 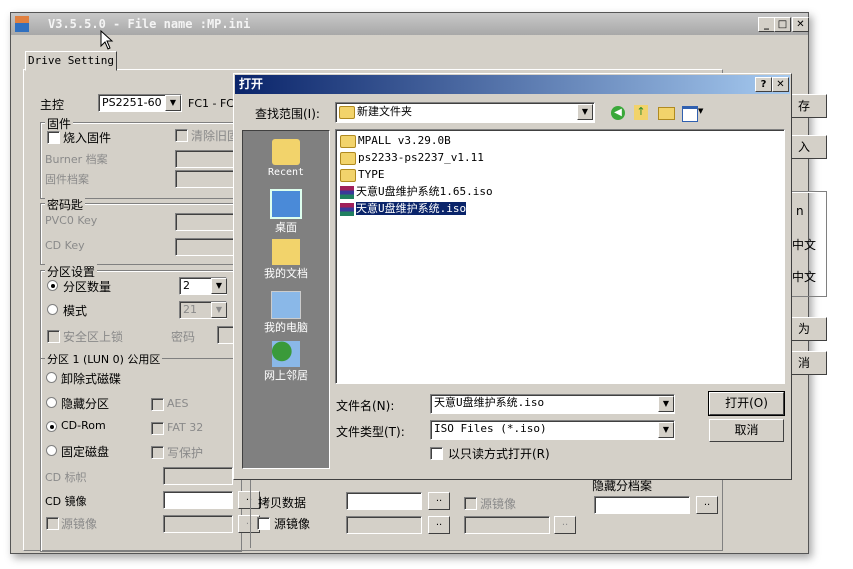 I want to click on hidden-file-browse-button: .., so click(x=707, y=505).